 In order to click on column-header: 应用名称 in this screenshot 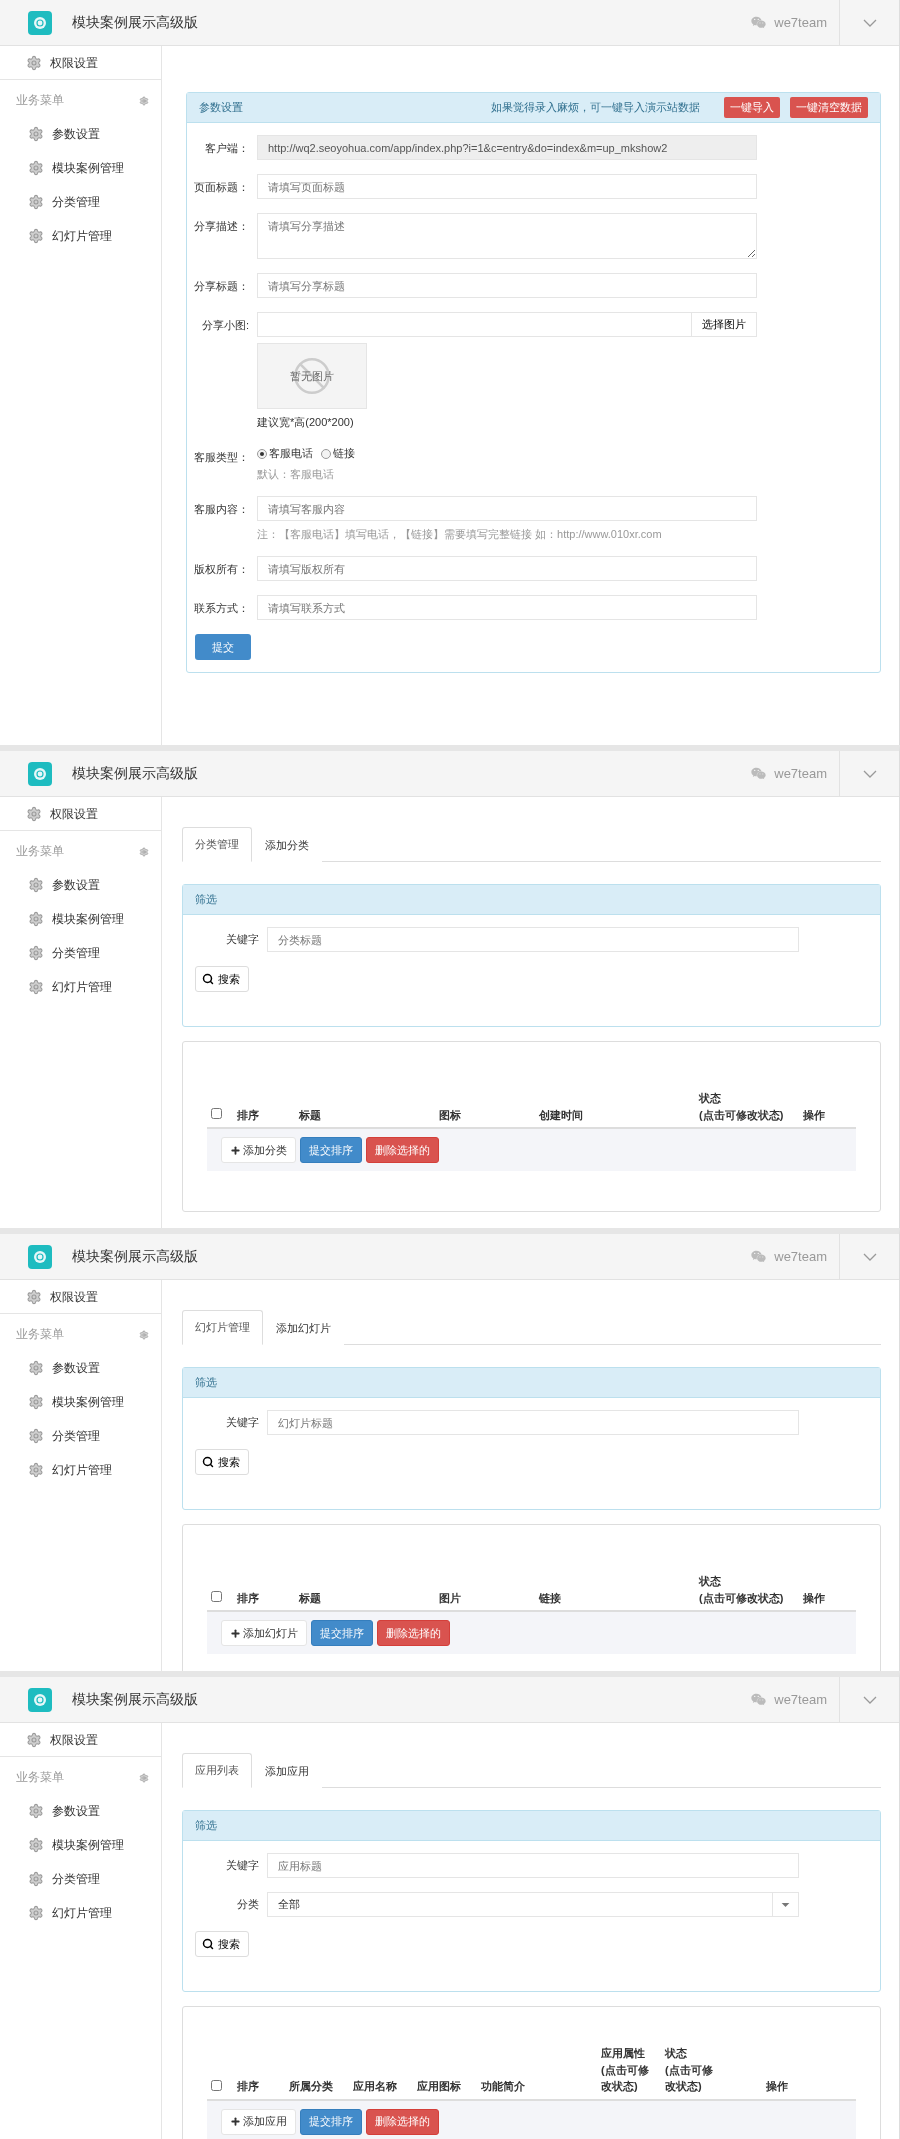, I will do `click(375, 2086)`.